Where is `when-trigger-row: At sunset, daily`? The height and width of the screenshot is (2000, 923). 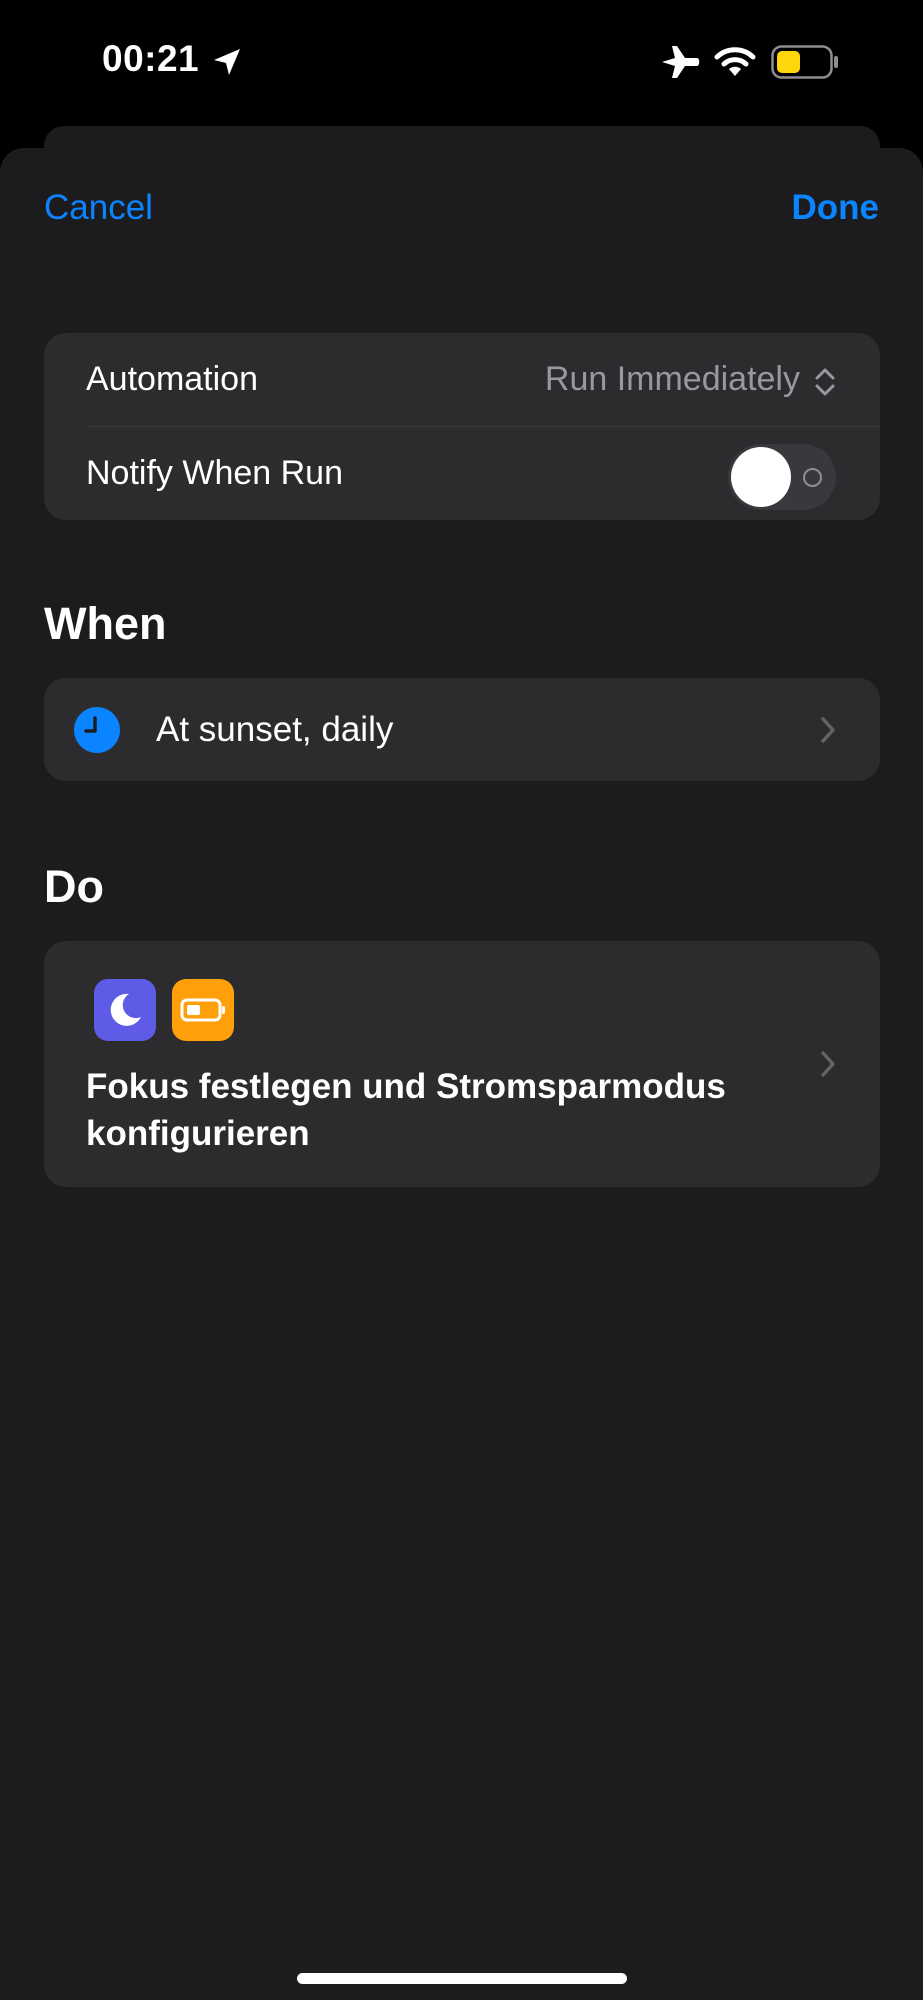 when-trigger-row: At sunset, daily is located at coordinates (462, 729).